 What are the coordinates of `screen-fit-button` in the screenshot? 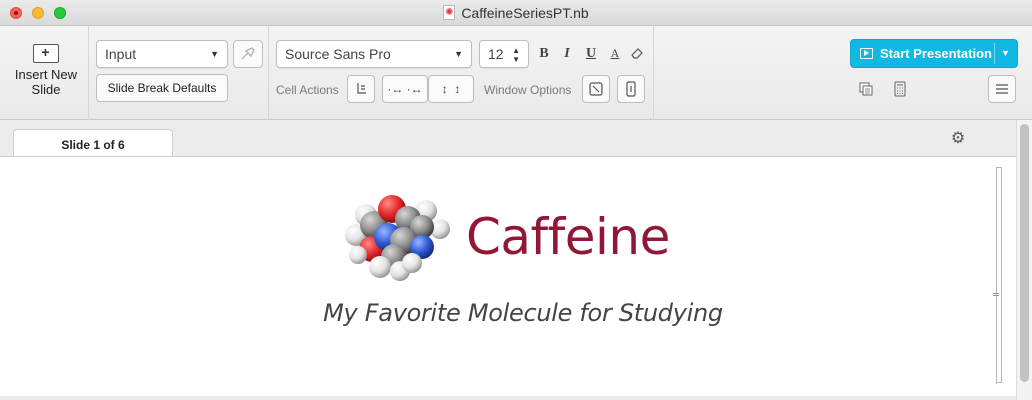 It's located at (596, 89).